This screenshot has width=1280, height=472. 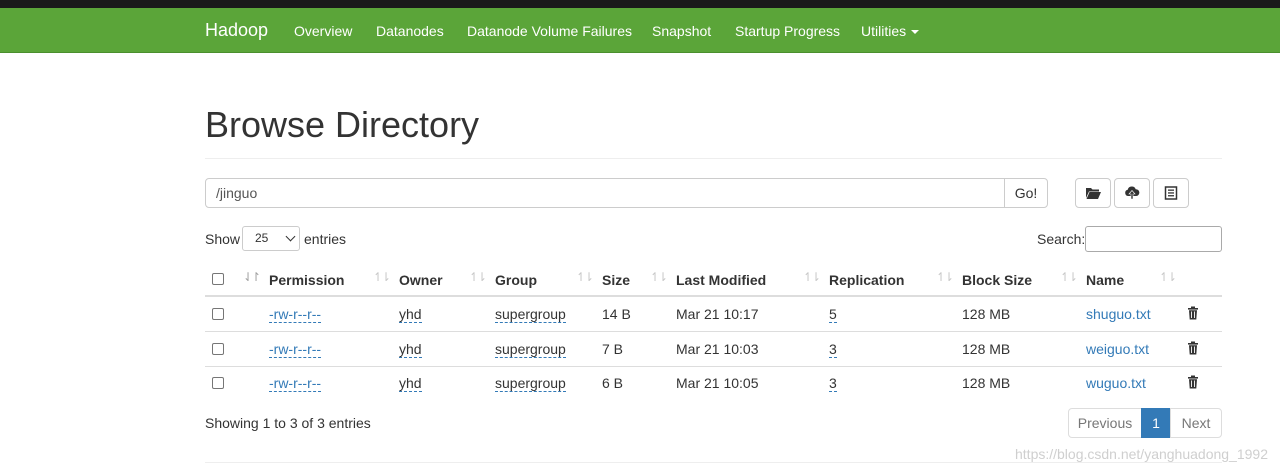 I want to click on column-header-permission: Permission, so click(x=306, y=280).